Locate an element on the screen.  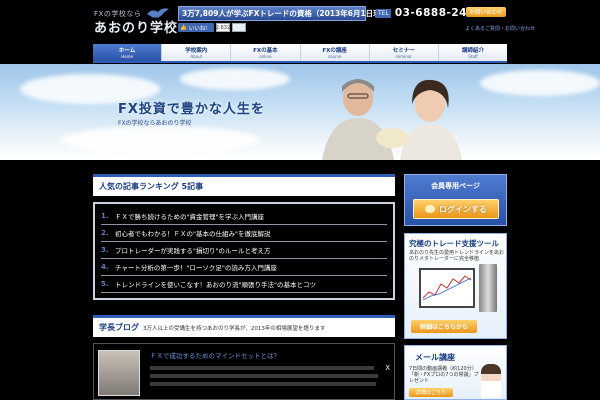
mail-detail-button: 詳細はこちら is located at coordinates (431, 392).